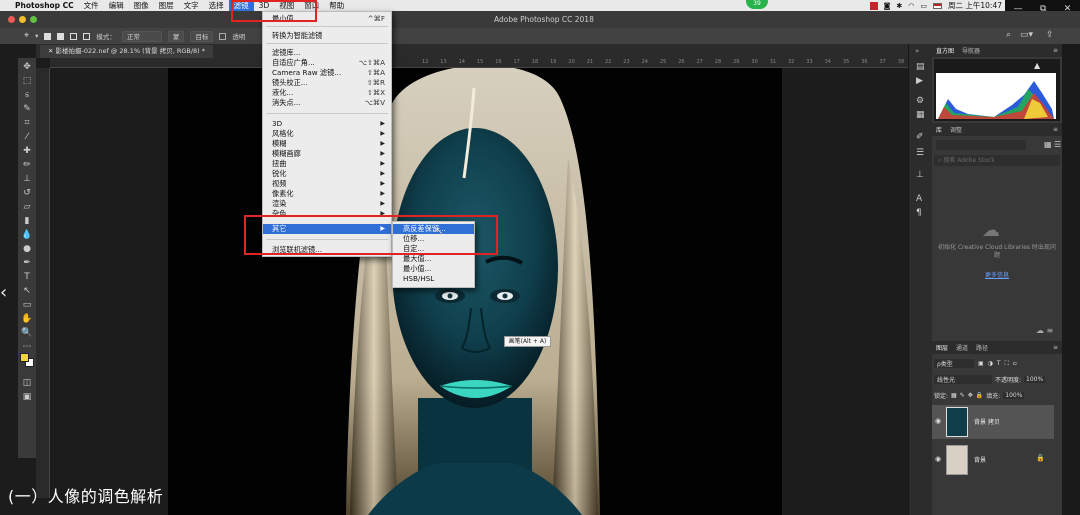 The width and height of the screenshot is (1080, 515). Describe the element at coordinates (1050, 35) in the screenshot. I see `share-icon: ⇪` at that location.